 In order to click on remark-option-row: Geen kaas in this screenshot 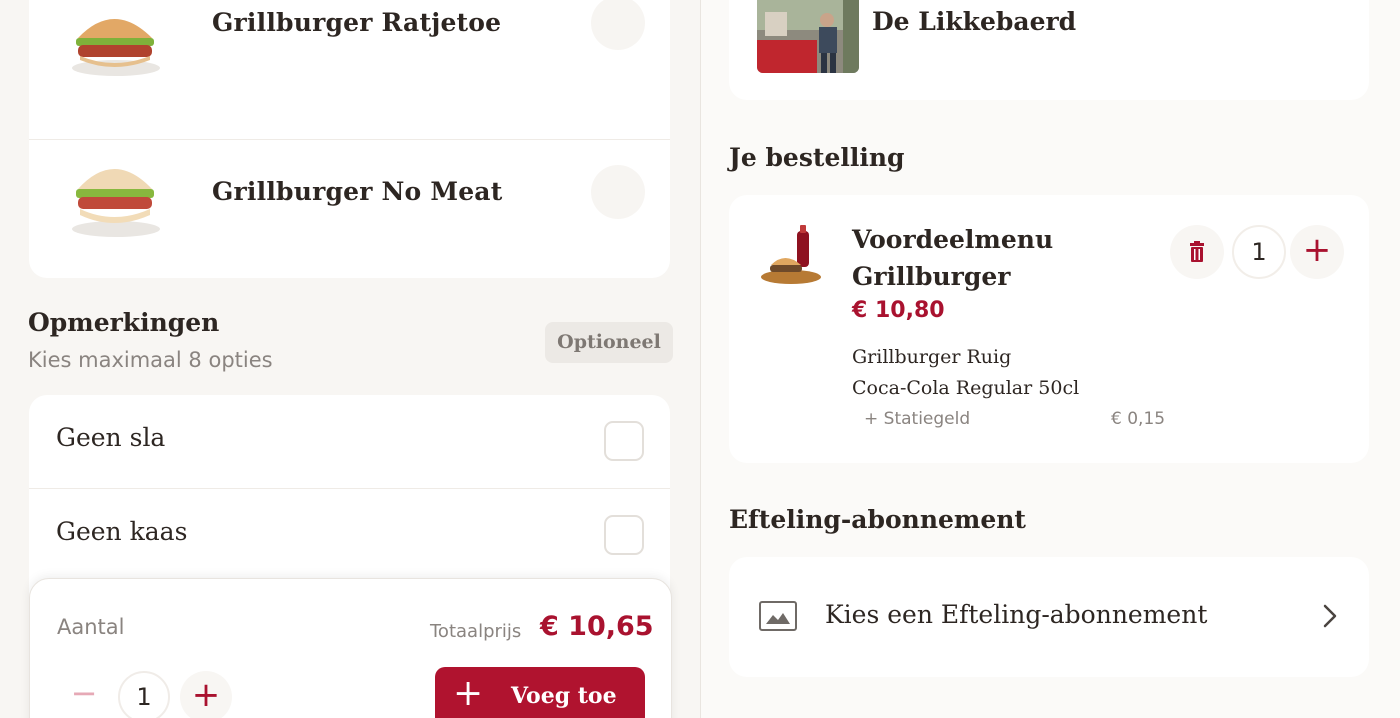, I will do `click(349, 536)`.